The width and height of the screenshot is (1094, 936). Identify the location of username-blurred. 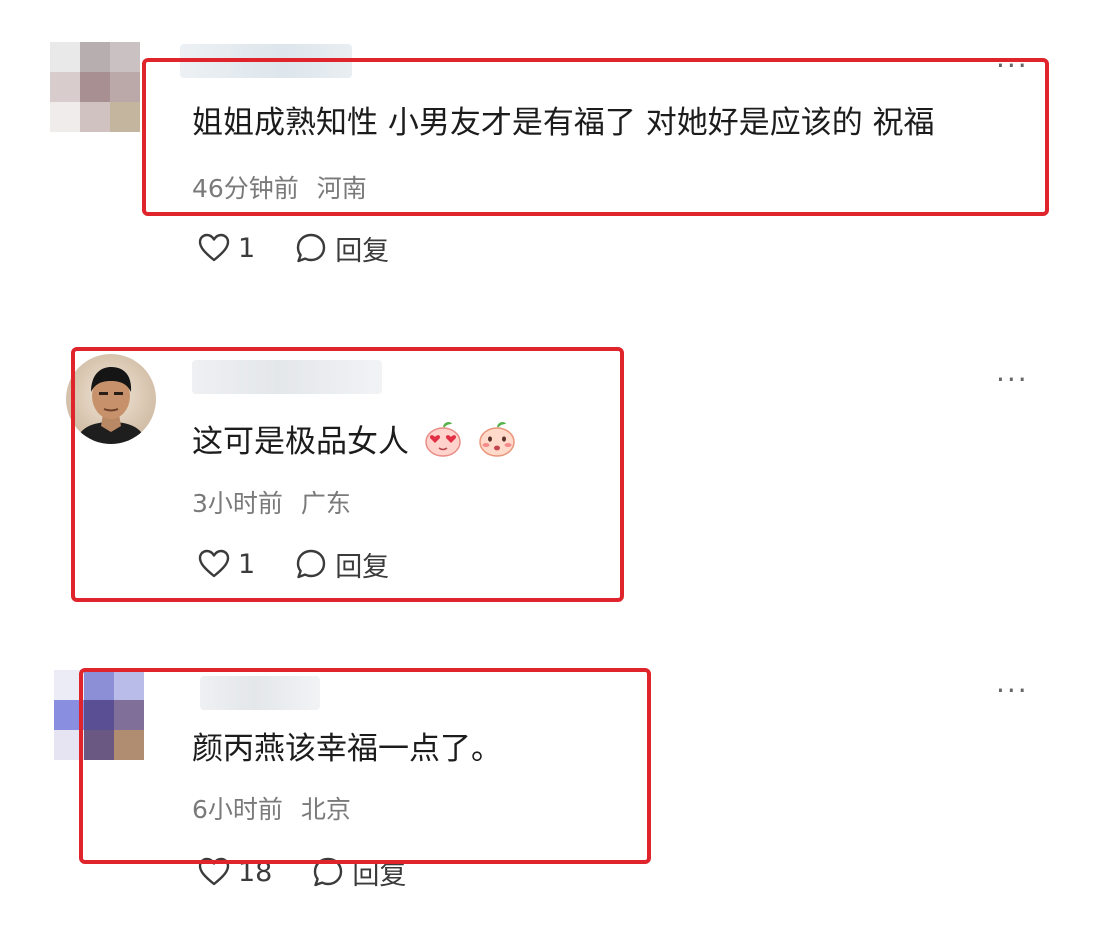
(260, 693).